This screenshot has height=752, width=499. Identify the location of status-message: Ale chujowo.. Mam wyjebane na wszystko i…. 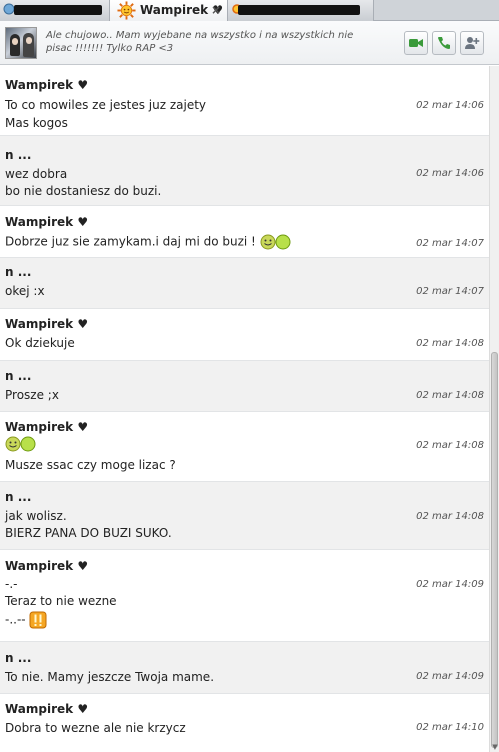
(206, 42).